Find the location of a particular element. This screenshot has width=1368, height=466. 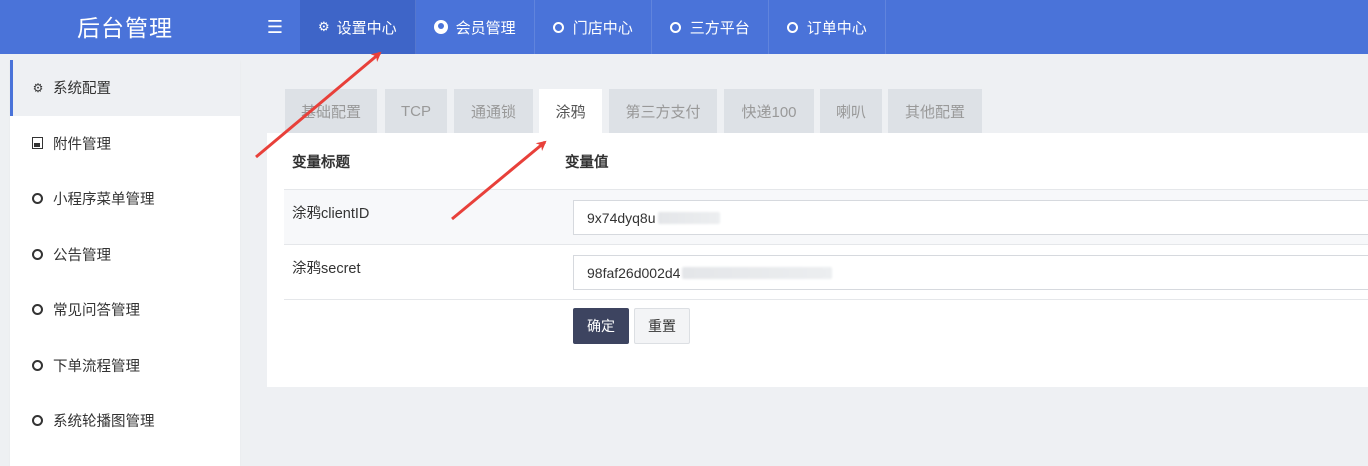

reset-button: 重置 is located at coordinates (662, 326).